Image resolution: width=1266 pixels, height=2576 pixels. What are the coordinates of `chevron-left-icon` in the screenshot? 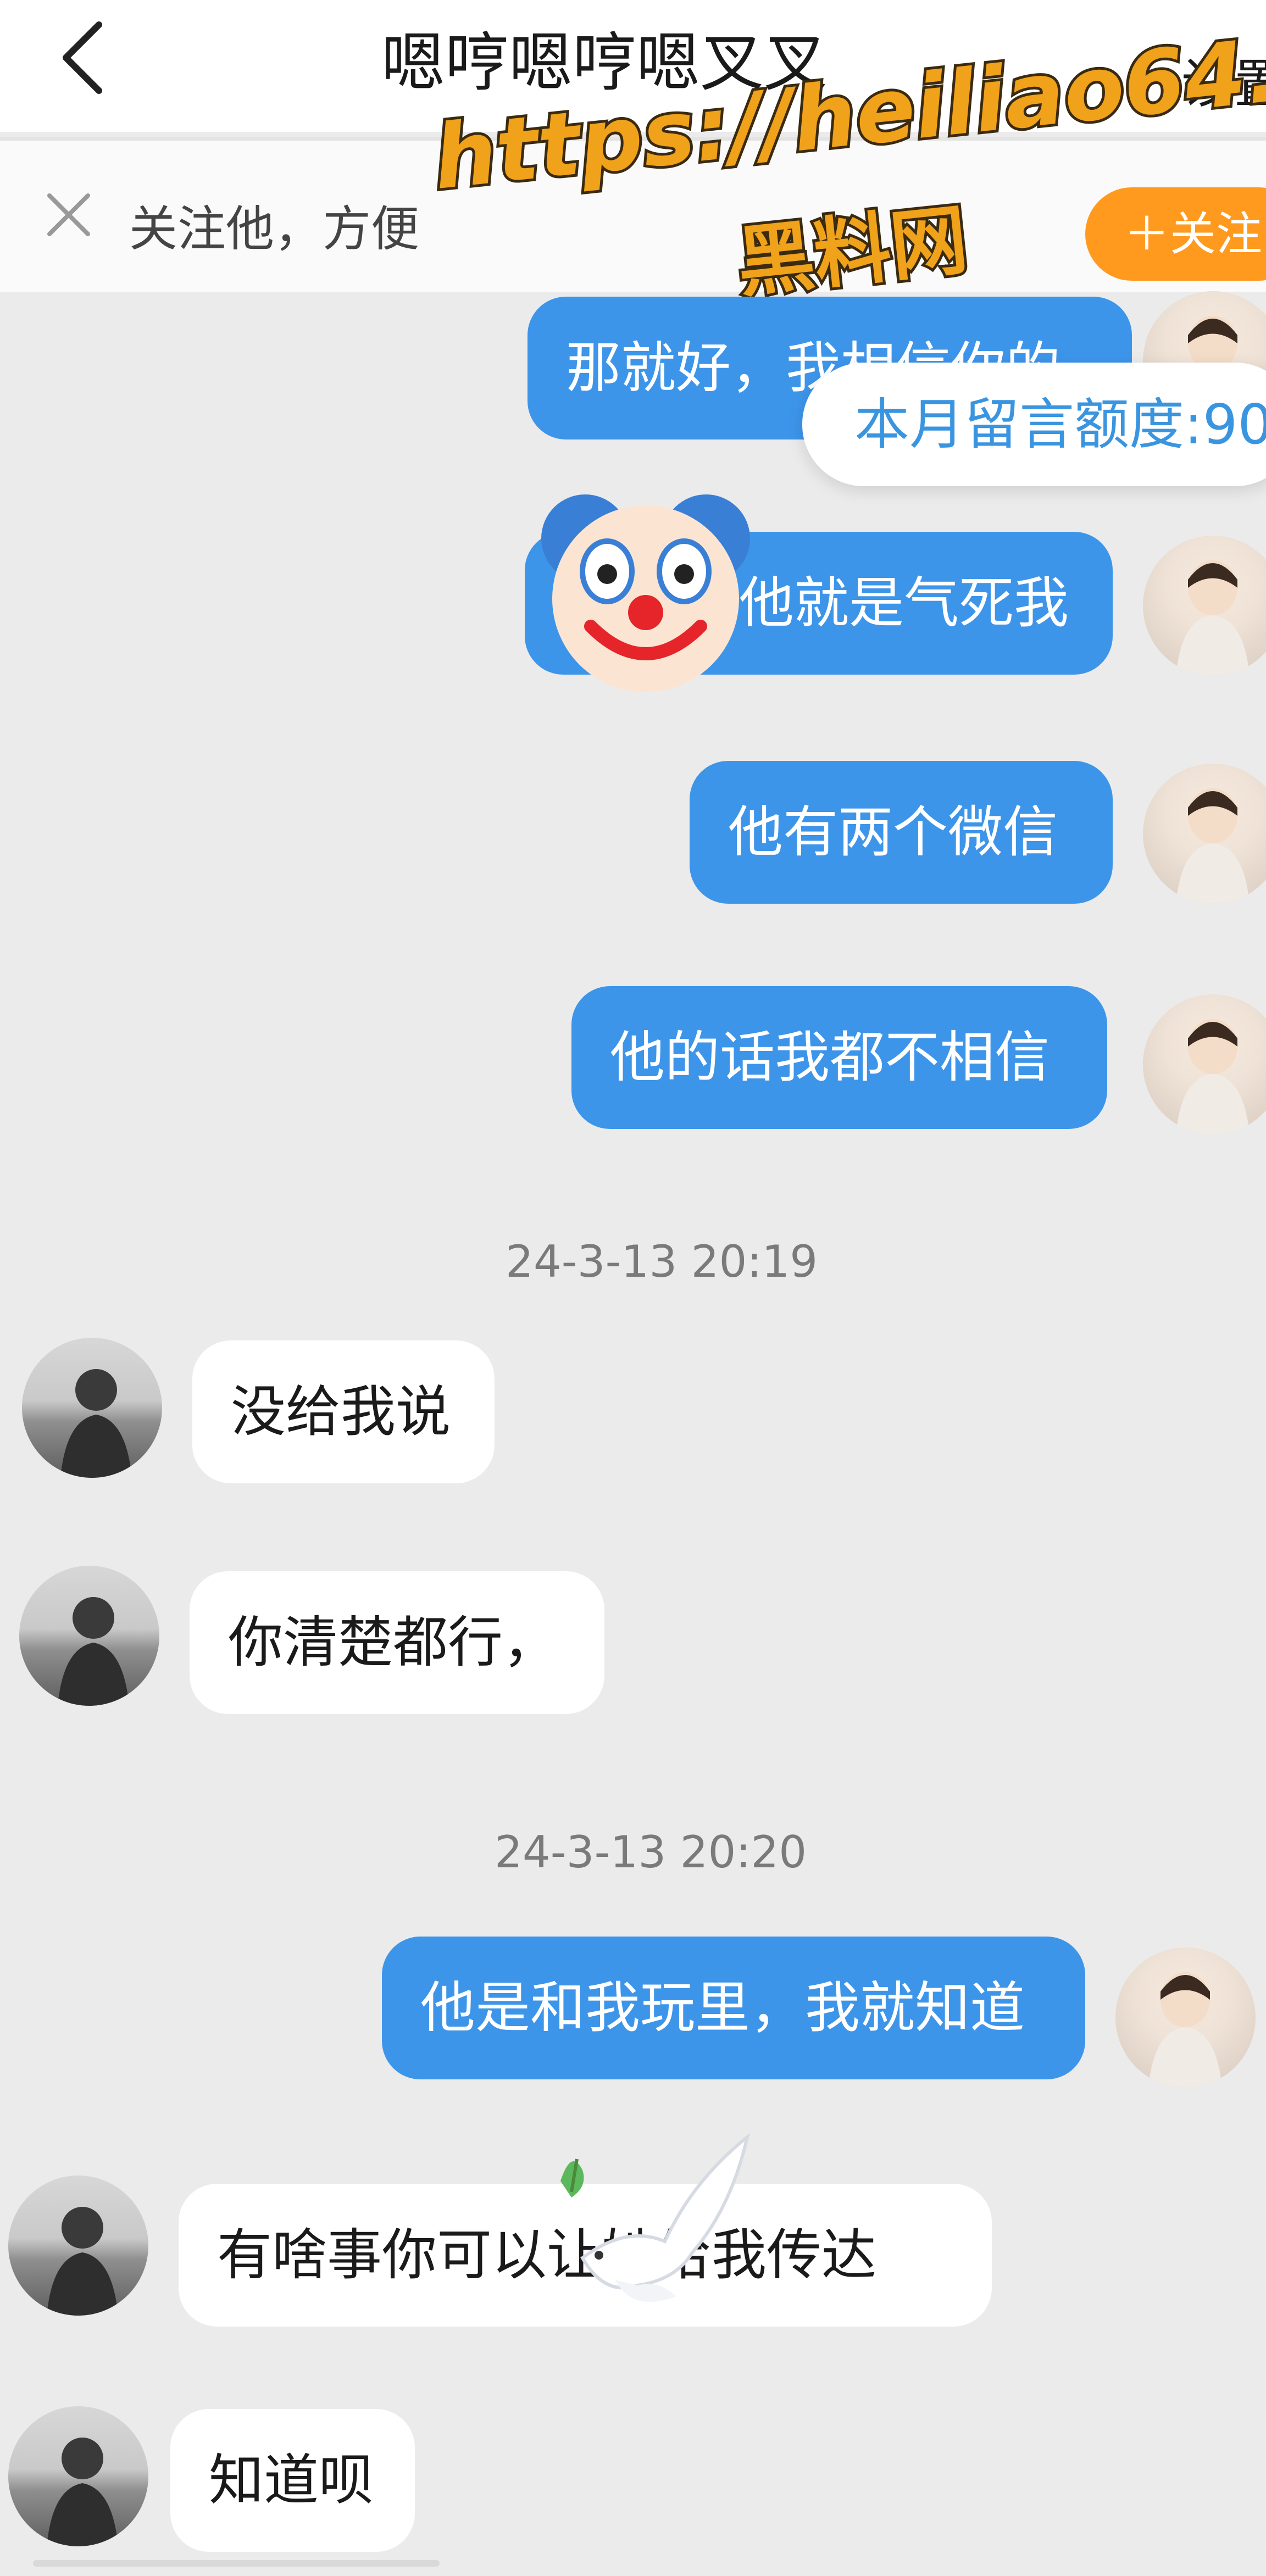 It's located at (82, 58).